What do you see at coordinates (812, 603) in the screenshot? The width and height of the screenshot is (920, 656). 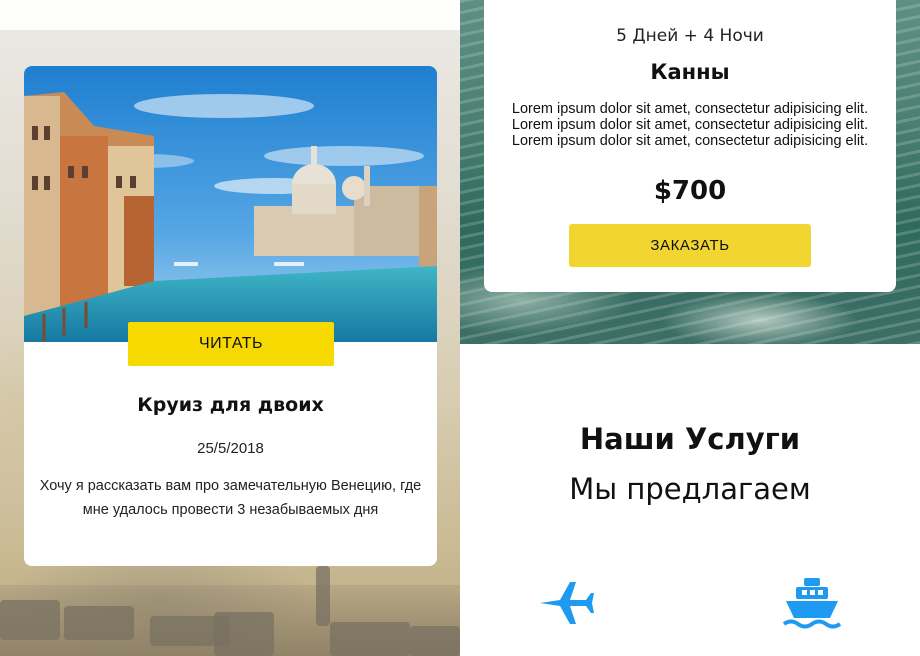 I see `ship-icon` at bounding box center [812, 603].